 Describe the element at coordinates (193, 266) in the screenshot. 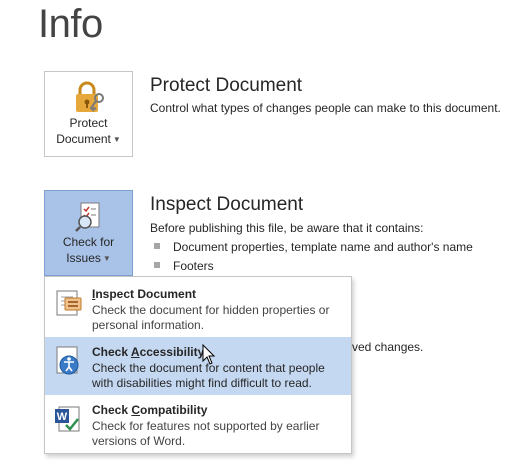

I see `bullet-text: Footers` at that location.